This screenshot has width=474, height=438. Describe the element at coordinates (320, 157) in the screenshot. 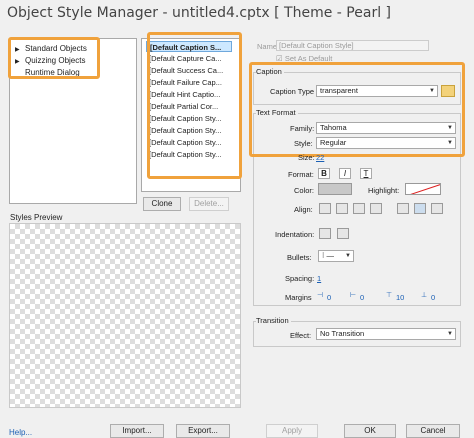

I see `size-value: 22` at that location.